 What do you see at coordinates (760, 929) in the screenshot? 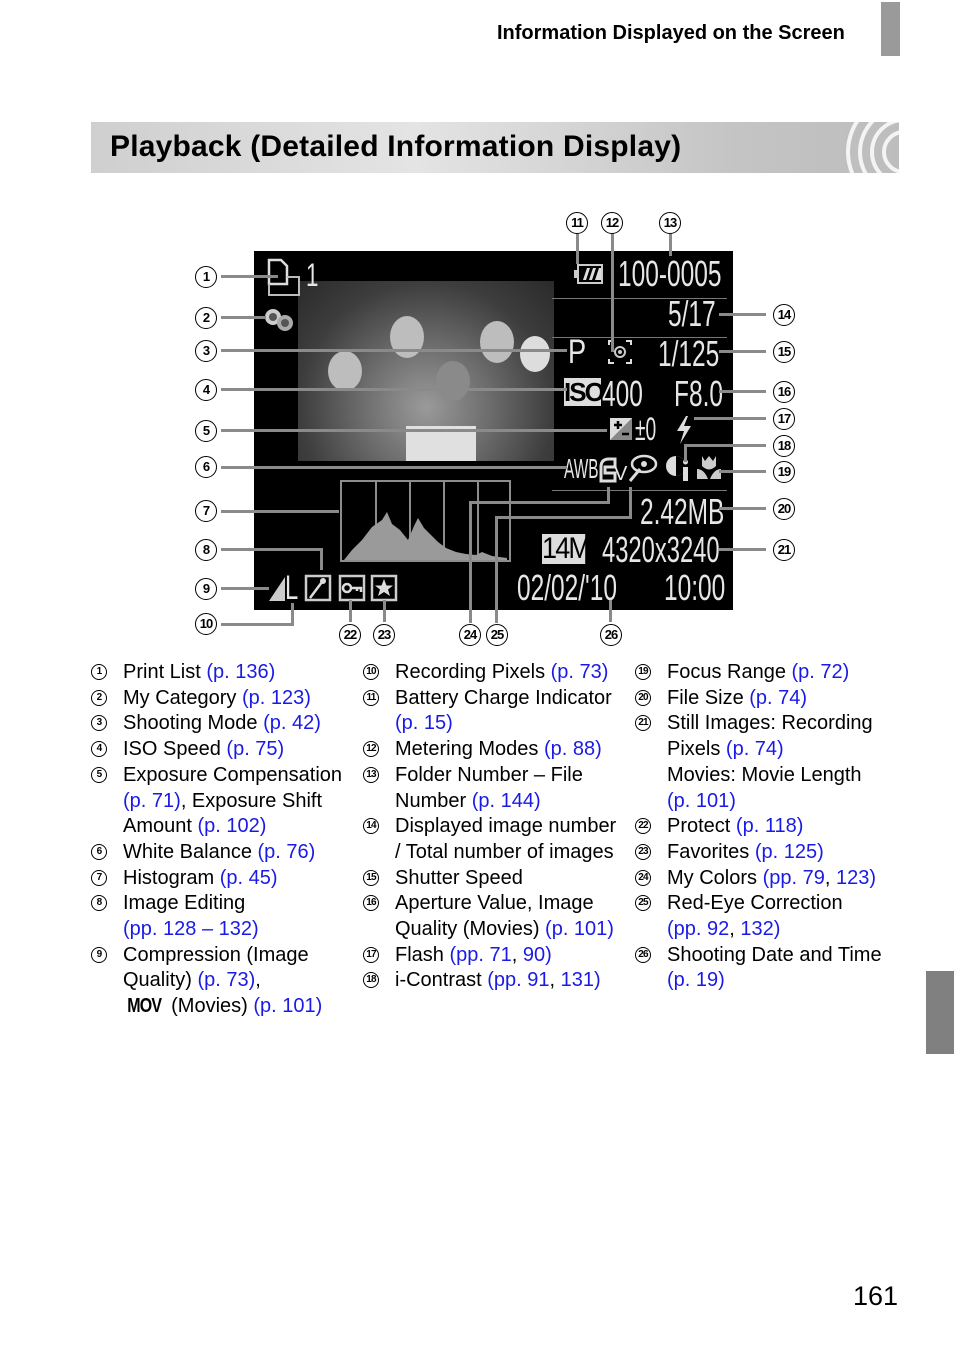
I see `page-link: 132)` at bounding box center [760, 929].